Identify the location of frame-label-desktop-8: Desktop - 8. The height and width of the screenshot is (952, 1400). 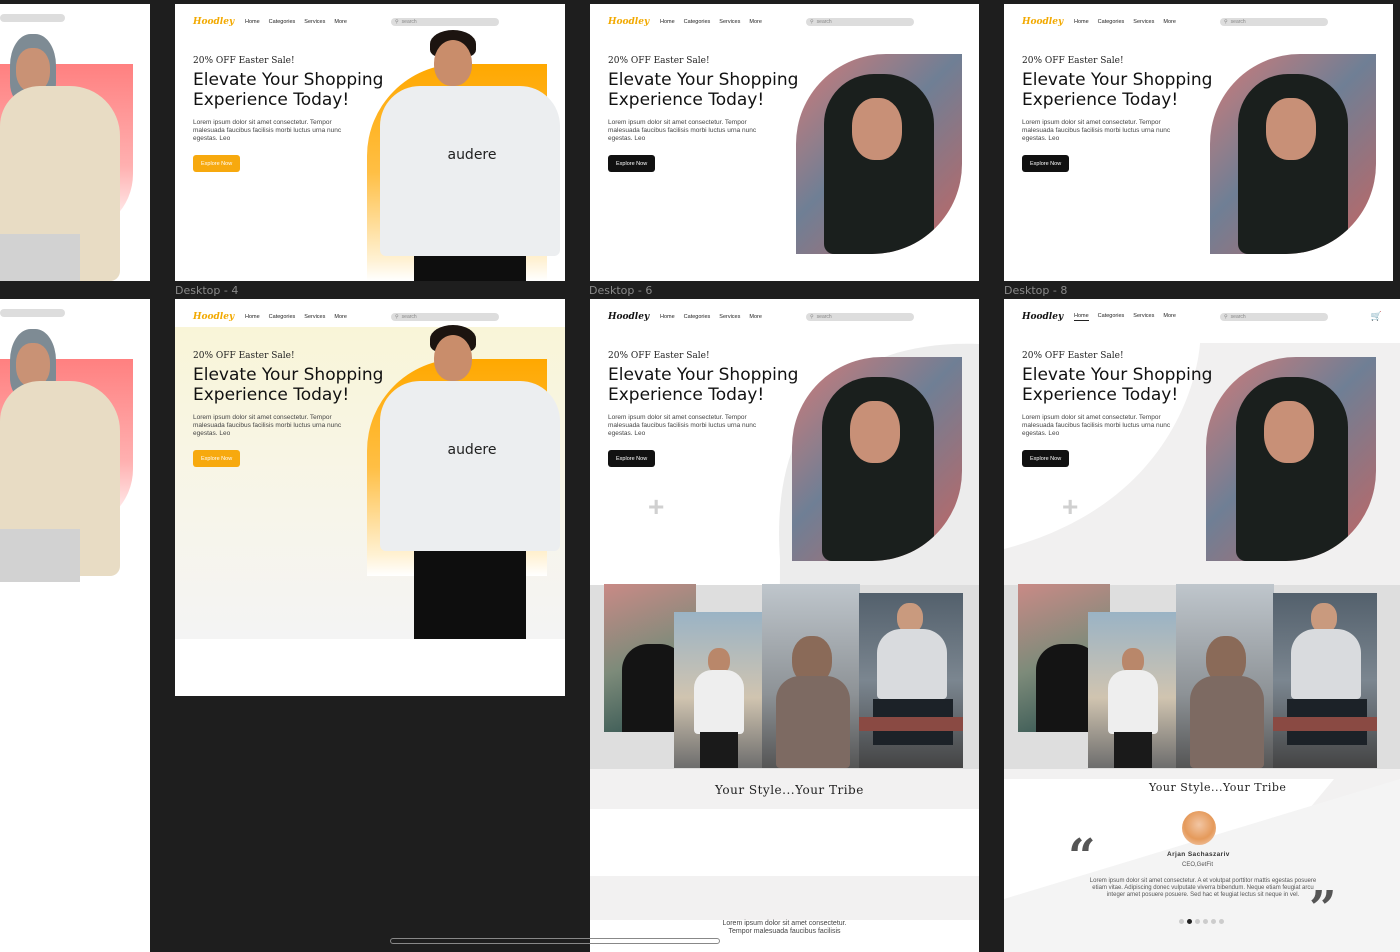
(1036, 290).